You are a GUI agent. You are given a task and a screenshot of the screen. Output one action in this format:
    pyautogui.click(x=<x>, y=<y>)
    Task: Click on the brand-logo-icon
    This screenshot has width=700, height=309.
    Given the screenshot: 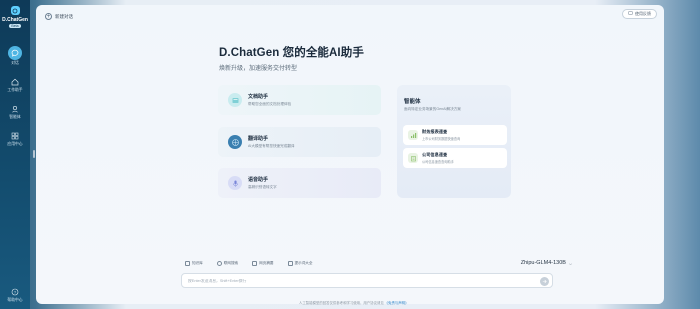 What is the action you would take?
    pyautogui.click(x=15, y=10)
    